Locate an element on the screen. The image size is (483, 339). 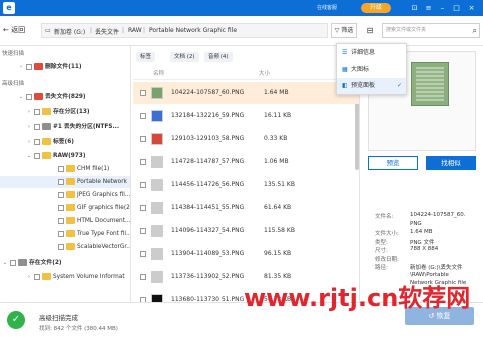
find-similar-button: 找相似 is located at coordinates (451, 163).